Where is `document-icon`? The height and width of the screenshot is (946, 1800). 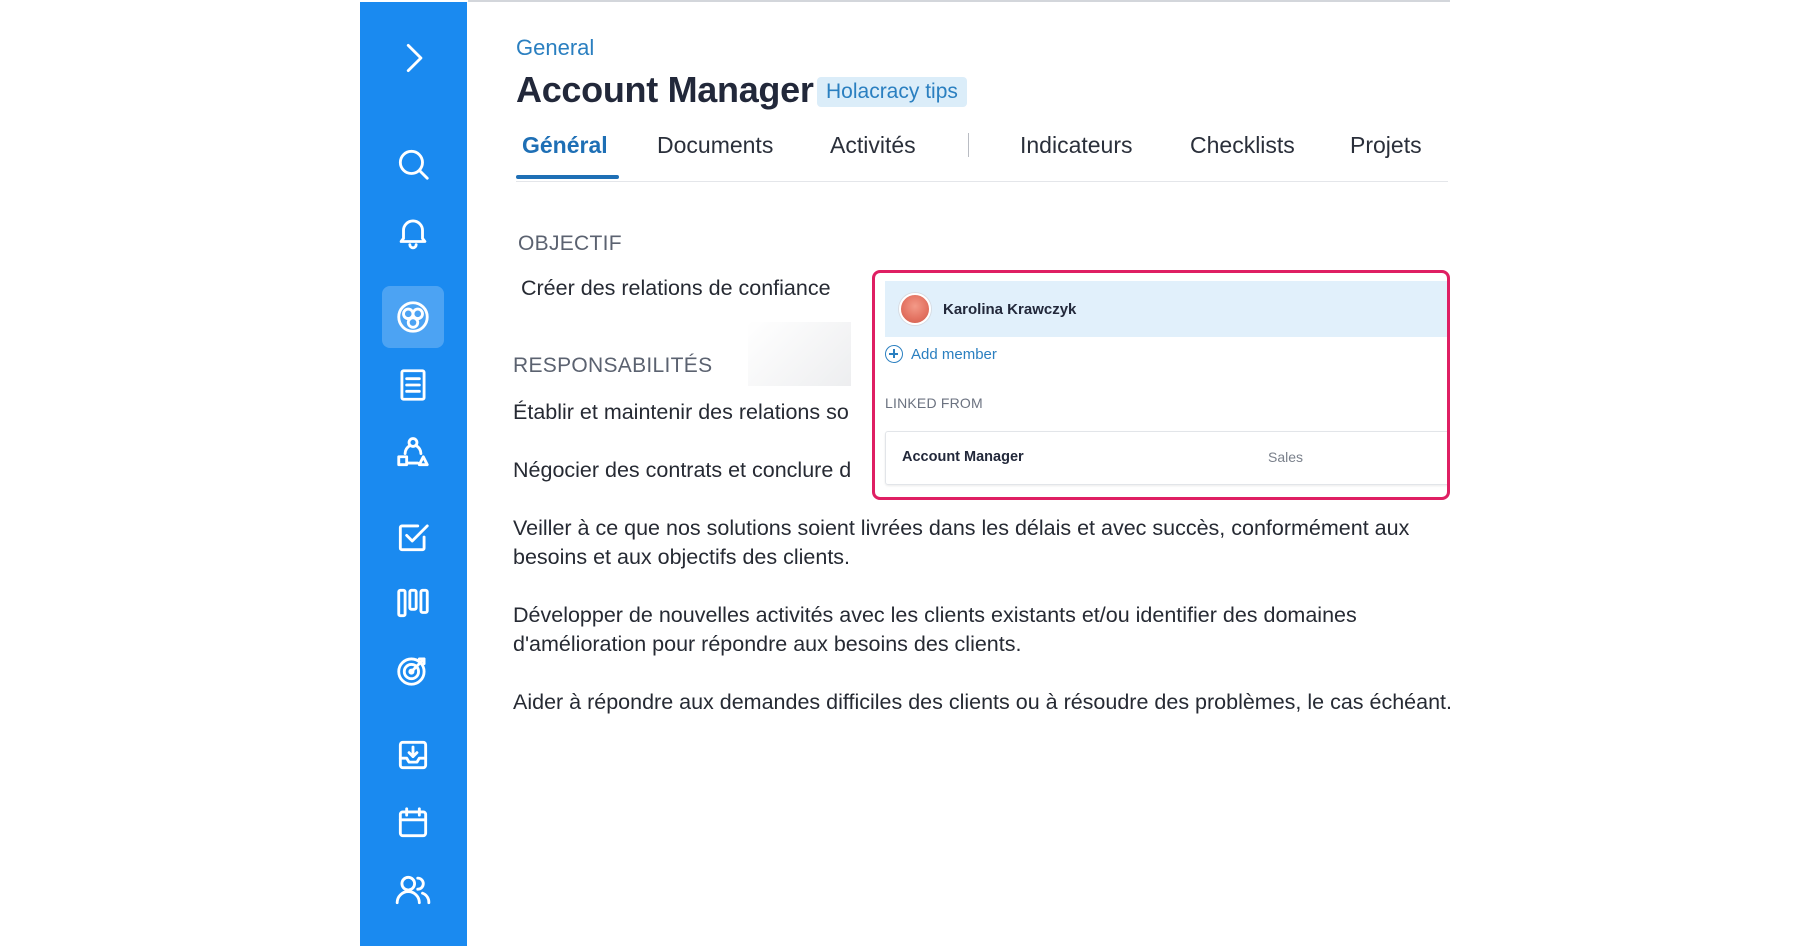 document-icon is located at coordinates (413, 385).